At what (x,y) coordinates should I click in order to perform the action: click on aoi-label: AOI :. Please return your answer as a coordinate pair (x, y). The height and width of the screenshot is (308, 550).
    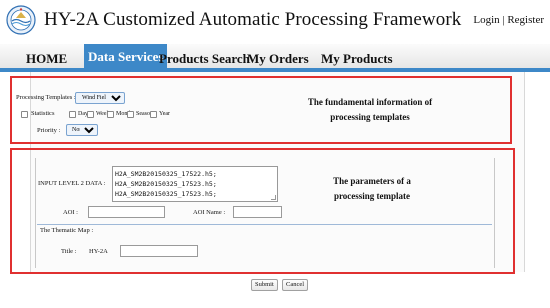
    Looking at the image, I should click on (70, 212).